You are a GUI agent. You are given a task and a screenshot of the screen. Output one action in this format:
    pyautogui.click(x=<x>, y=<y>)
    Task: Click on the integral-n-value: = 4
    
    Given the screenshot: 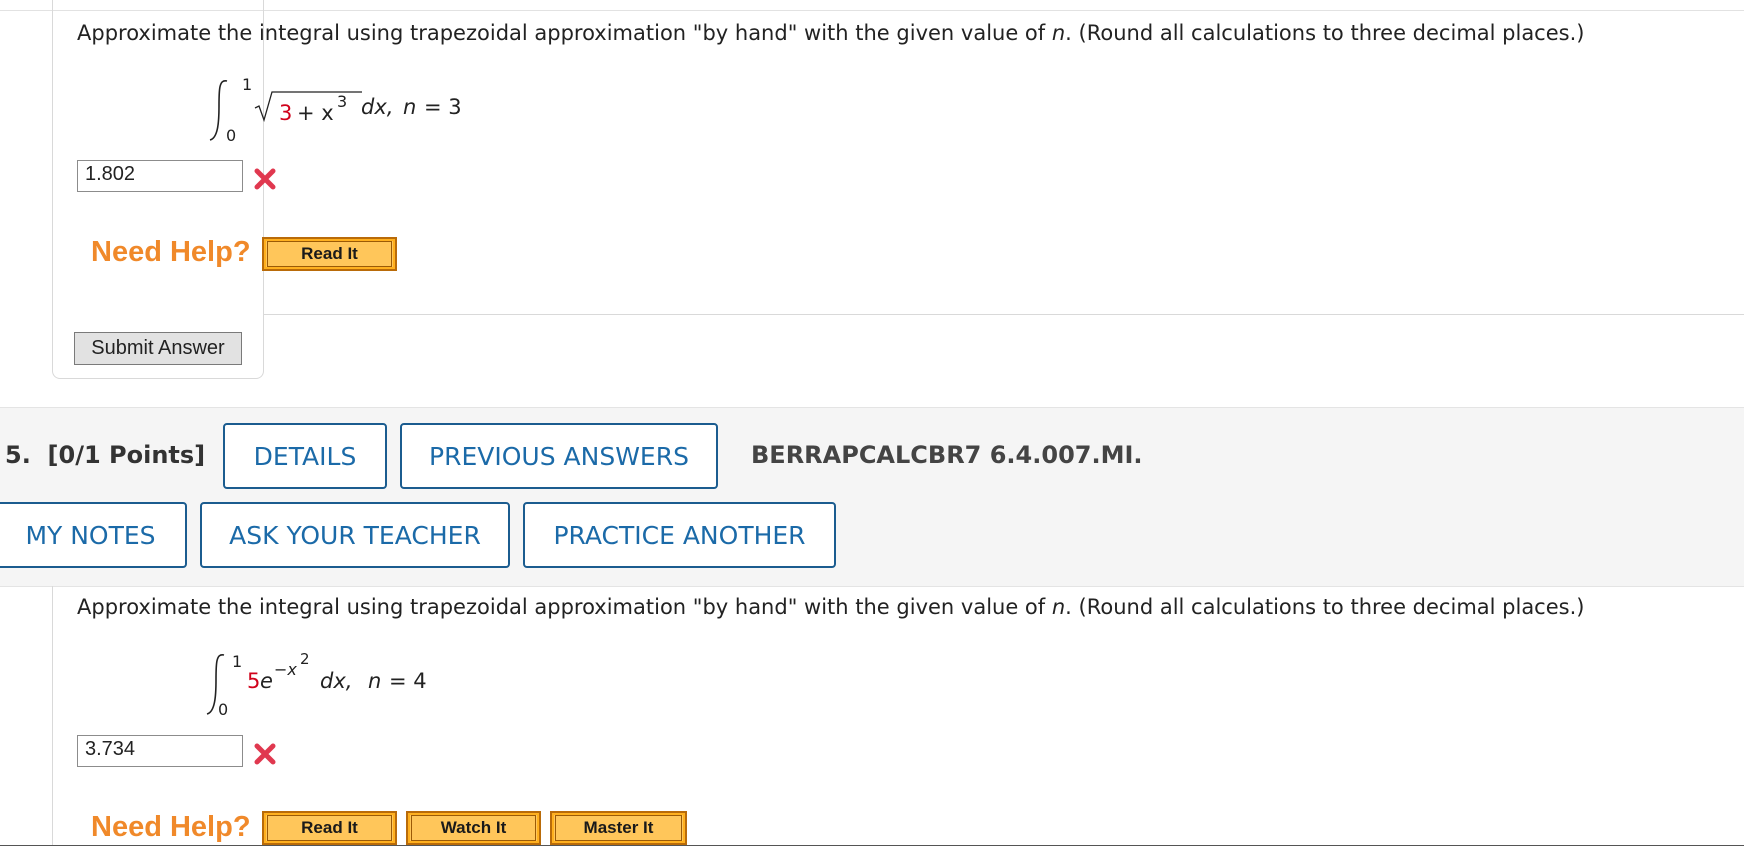 What is the action you would take?
    pyautogui.click(x=408, y=681)
    